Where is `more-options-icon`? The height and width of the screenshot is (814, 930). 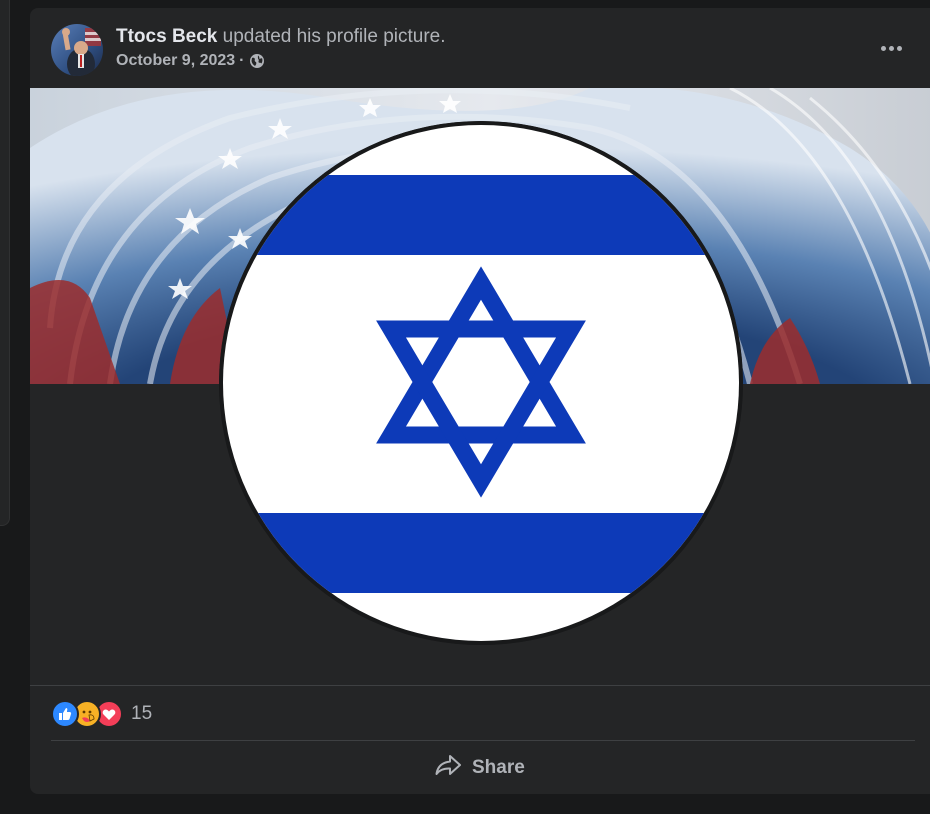 more-options-icon is located at coordinates (891, 48).